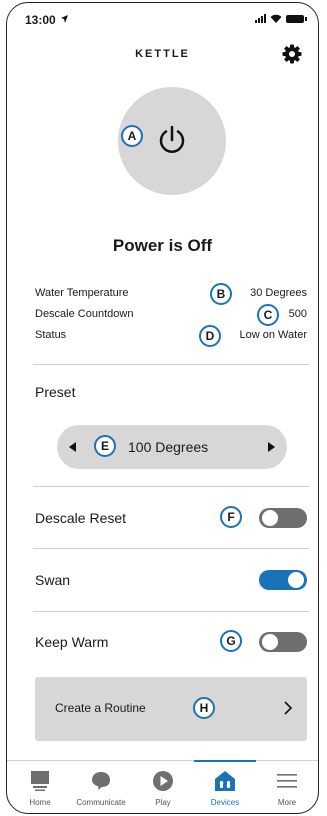 The width and height of the screenshot is (327, 816). I want to click on chevron-right-icon, so click(288, 708).